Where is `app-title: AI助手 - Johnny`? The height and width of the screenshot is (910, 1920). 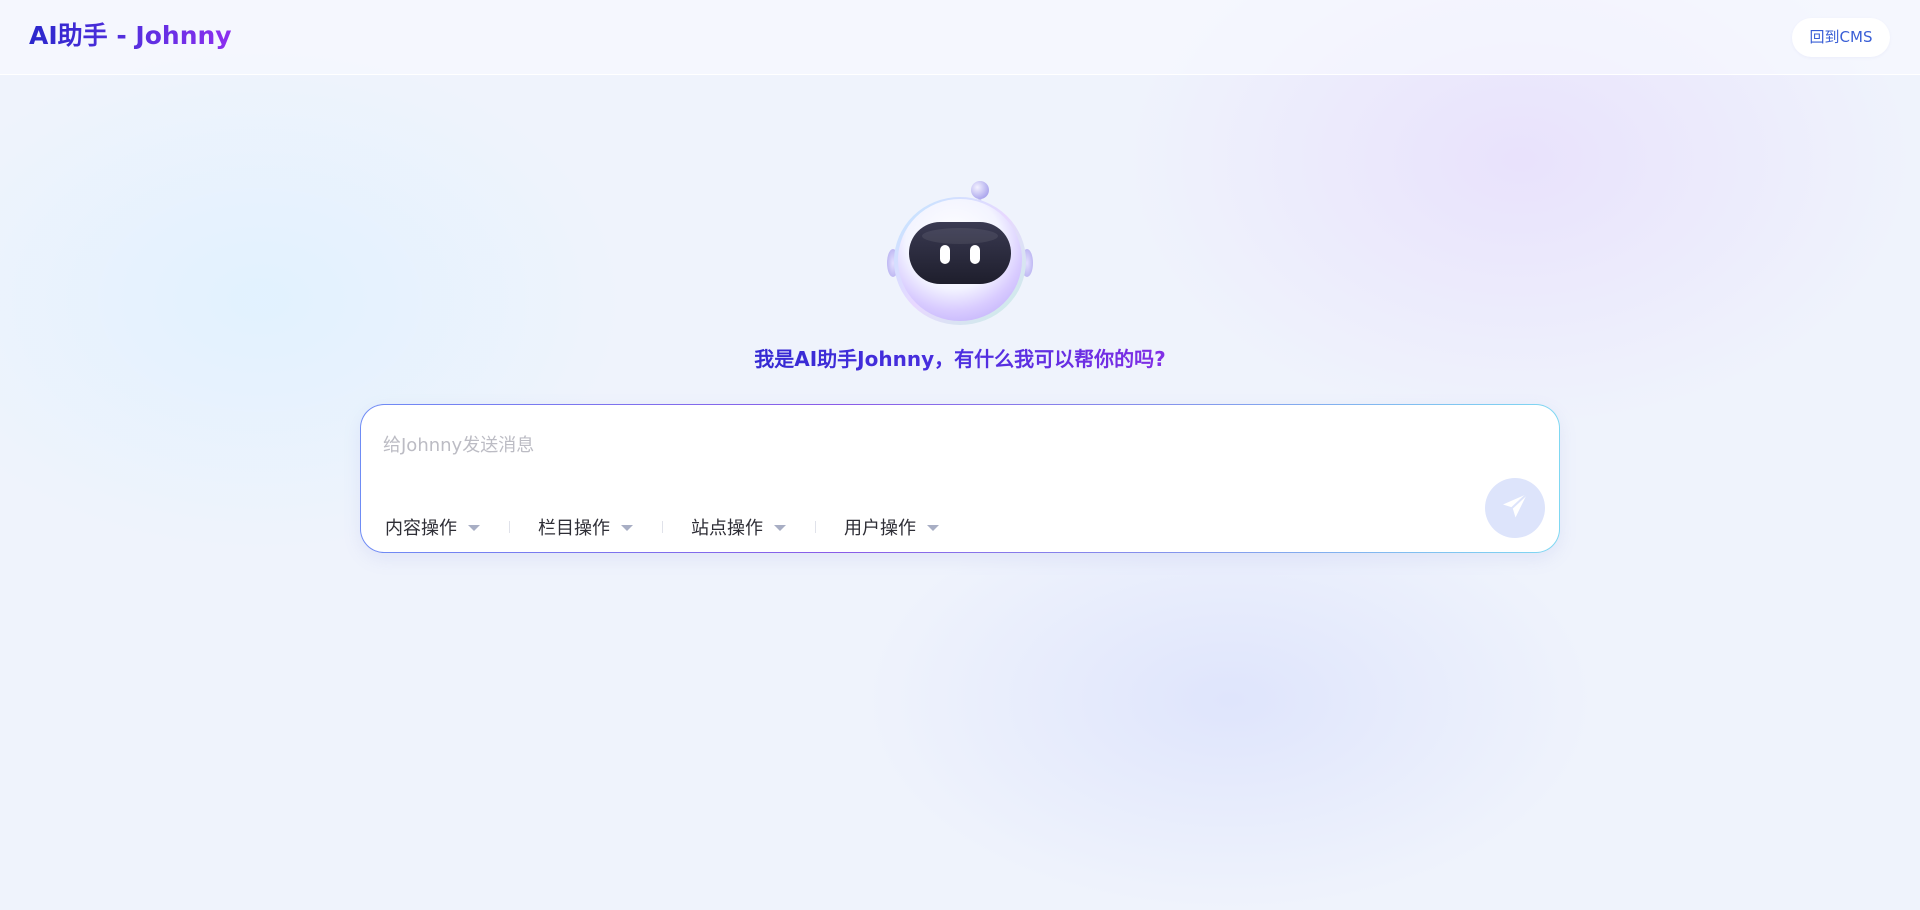 app-title: AI助手 - Johnny is located at coordinates (130, 35).